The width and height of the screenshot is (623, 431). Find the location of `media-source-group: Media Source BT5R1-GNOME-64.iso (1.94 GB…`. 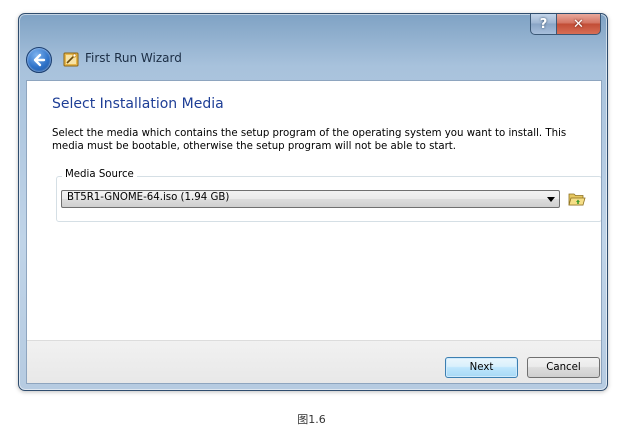

media-source-group: Media Source BT5R1-GNOME-64.iso (1.94 GB… is located at coordinates (328, 195).